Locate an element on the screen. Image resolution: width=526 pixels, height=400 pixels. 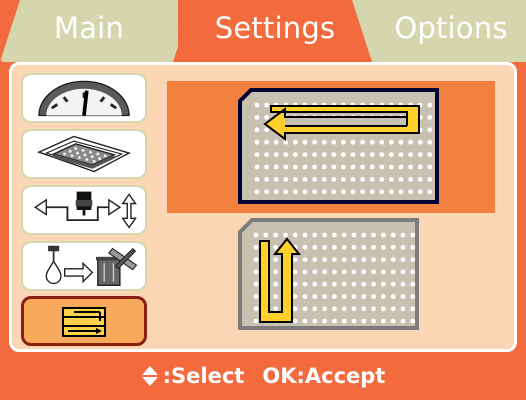
probe-height-icon is located at coordinates (85, 210).